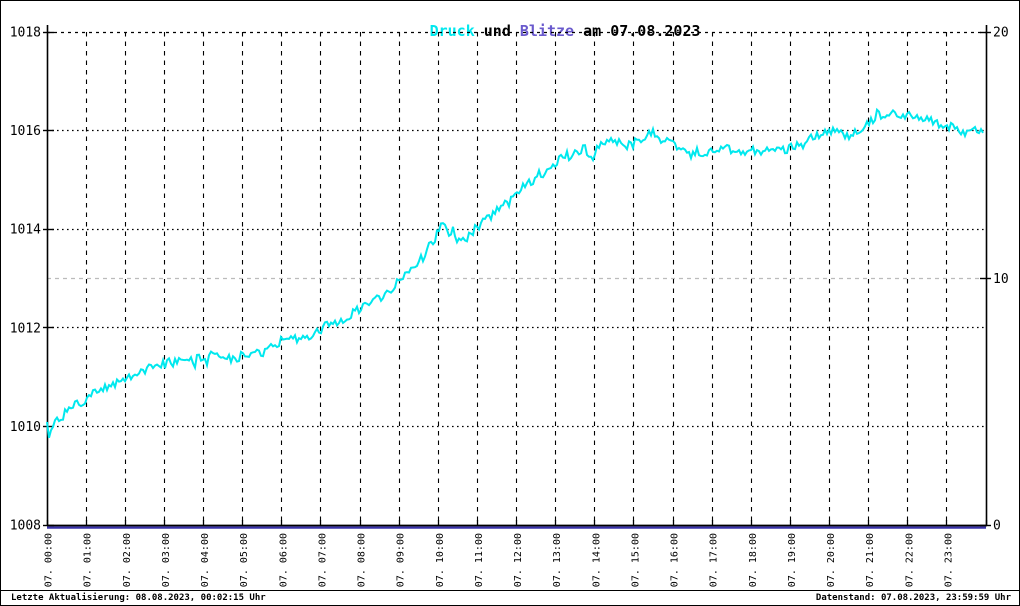 This screenshot has width=1020, height=606. I want to click on x-tick-label: 07. 23:00, so click(948, 560).